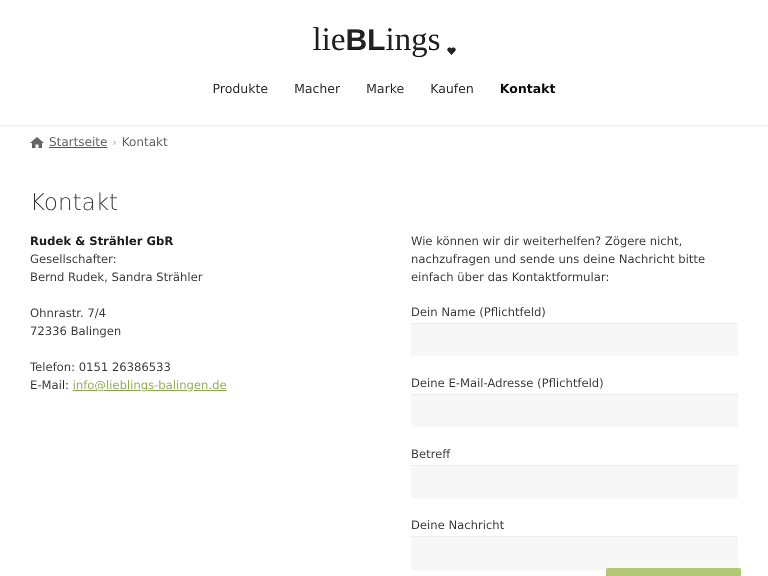 The height and width of the screenshot is (576, 768). What do you see at coordinates (574, 553) in the screenshot?
I see `message-field` at bounding box center [574, 553].